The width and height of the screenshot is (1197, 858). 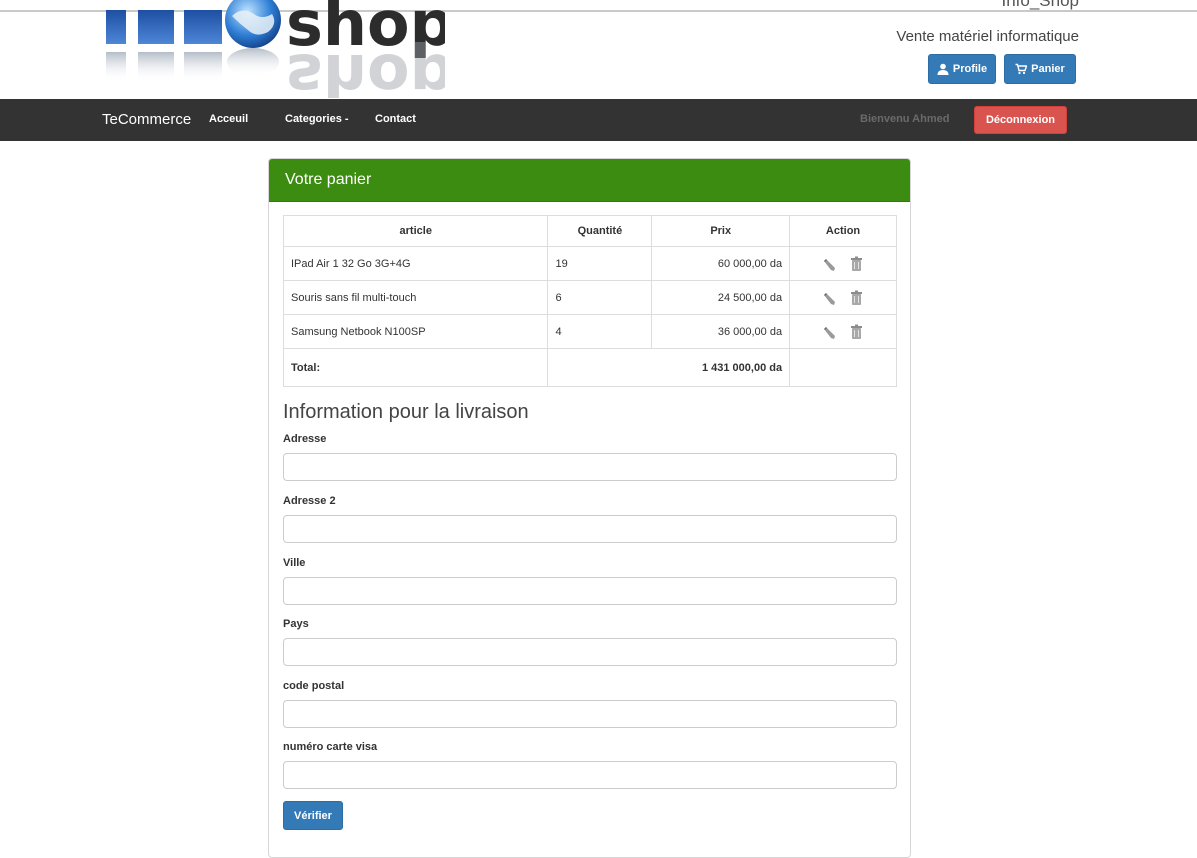 What do you see at coordinates (721, 231) in the screenshot?
I see `column-header-prix: Prix` at bounding box center [721, 231].